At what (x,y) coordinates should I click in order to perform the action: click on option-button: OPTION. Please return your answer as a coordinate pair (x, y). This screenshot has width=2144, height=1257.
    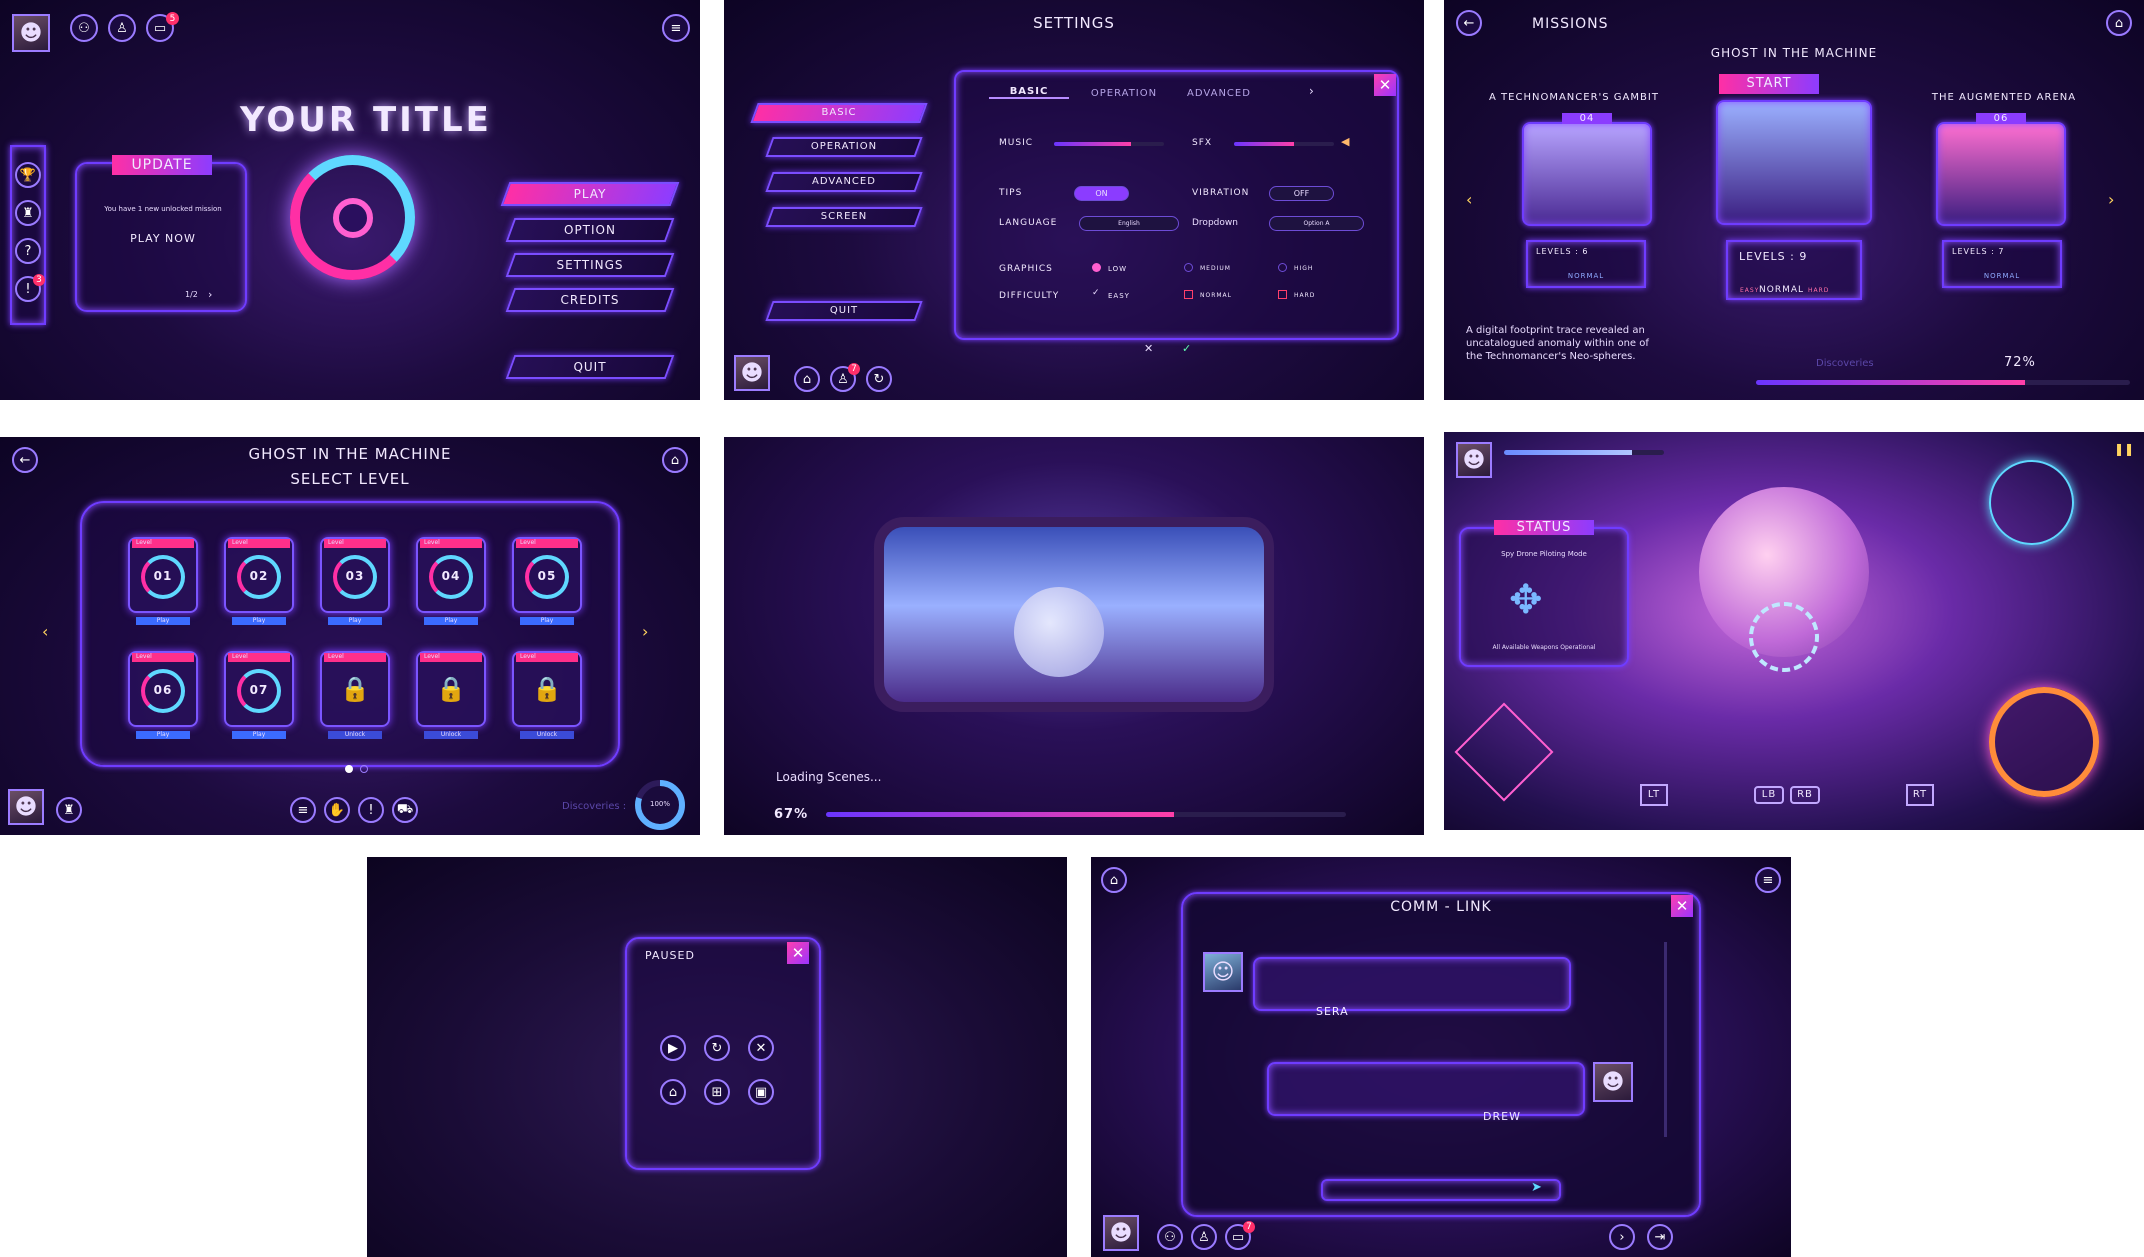
    Looking at the image, I should click on (590, 230).